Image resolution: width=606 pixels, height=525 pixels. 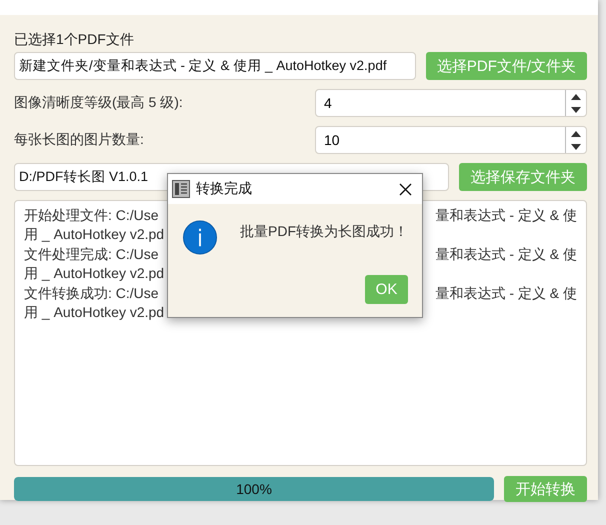 What do you see at coordinates (91, 254) in the screenshot?
I see `log-text: 文件处理完成: C:/Use` at bounding box center [91, 254].